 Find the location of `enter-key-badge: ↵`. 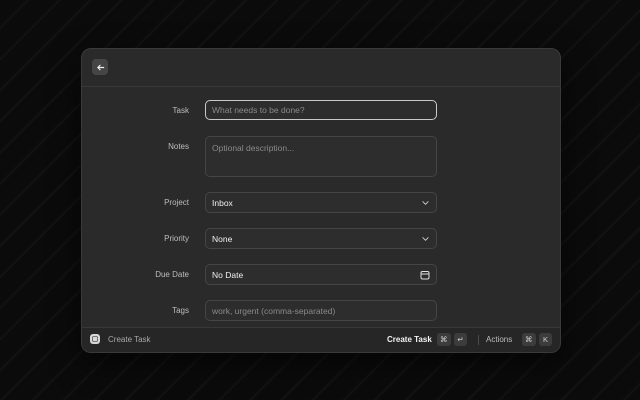

enter-key-badge: ↵ is located at coordinates (460, 339).